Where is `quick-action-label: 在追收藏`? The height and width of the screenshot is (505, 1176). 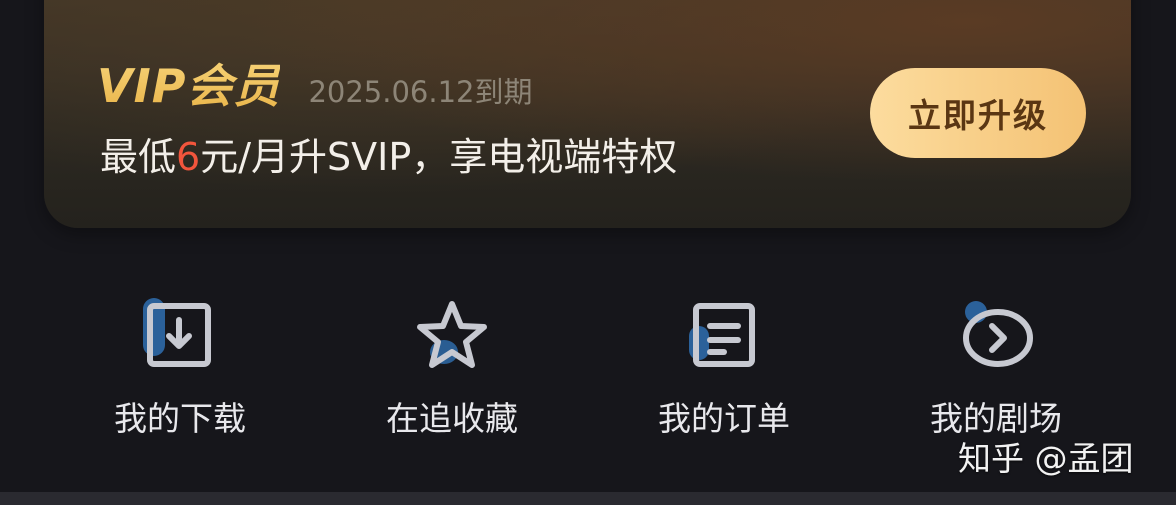 quick-action-label: 在追收藏 is located at coordinates (452, 418).